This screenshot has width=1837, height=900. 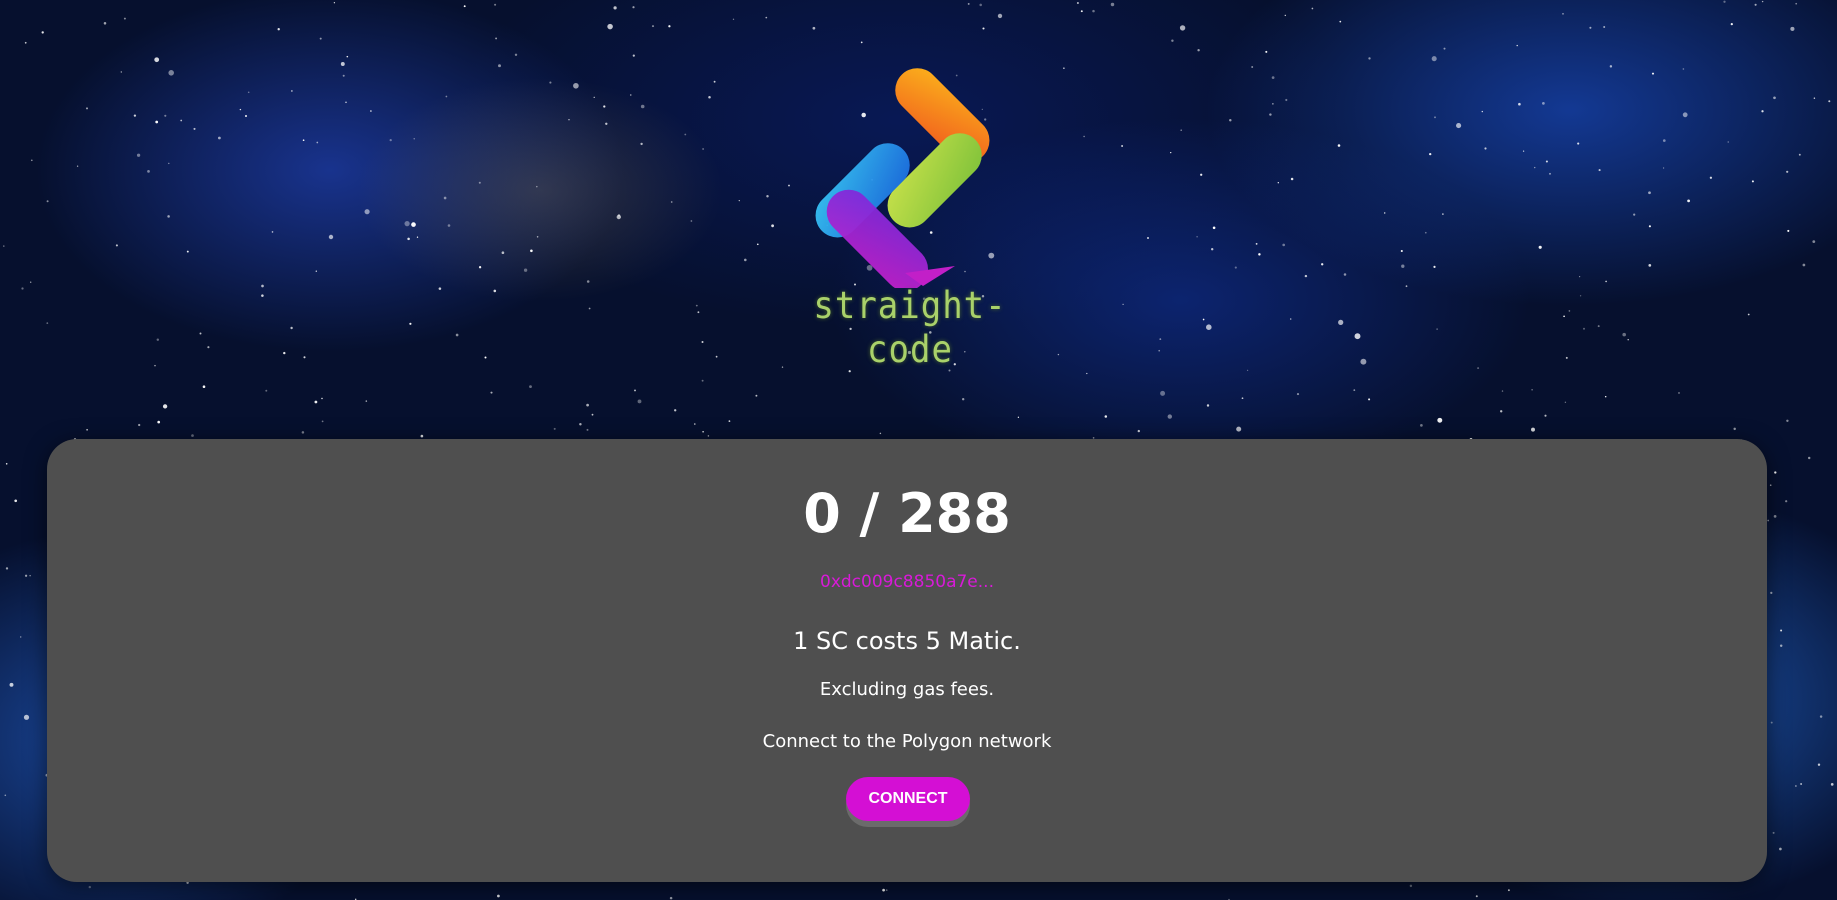 I want to click on straight-code-logo-icon, so click(x=902, y=179).